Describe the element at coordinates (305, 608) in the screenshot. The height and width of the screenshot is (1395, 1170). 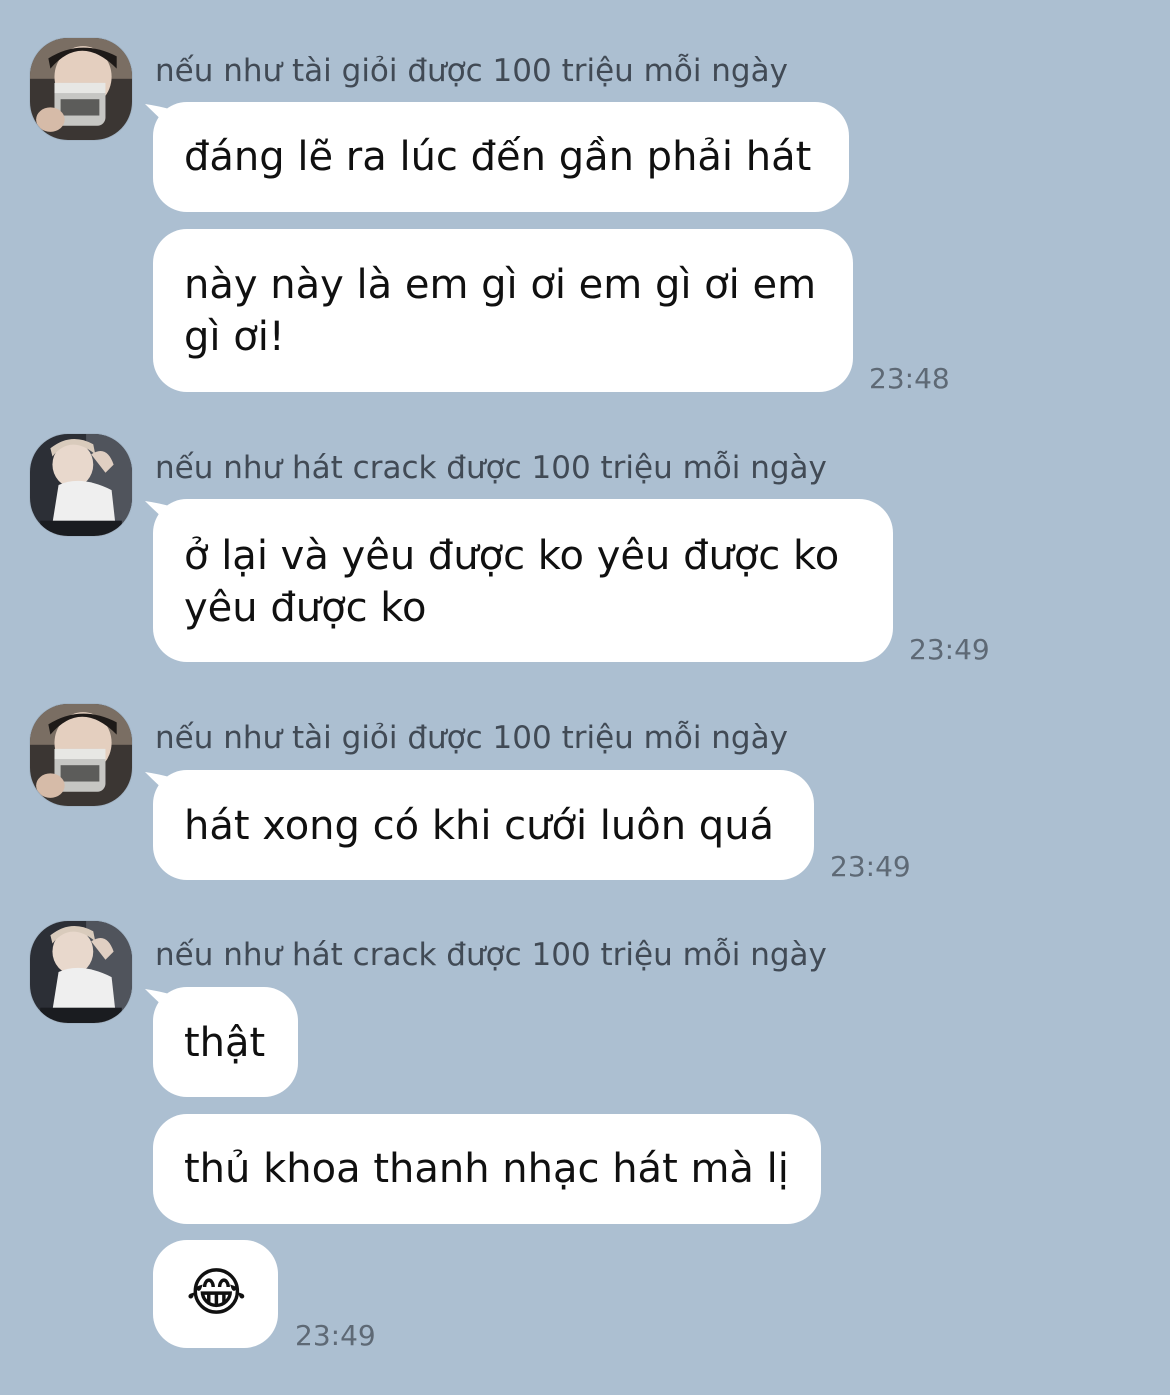
I see `message-text: yêu được ko` at that location.